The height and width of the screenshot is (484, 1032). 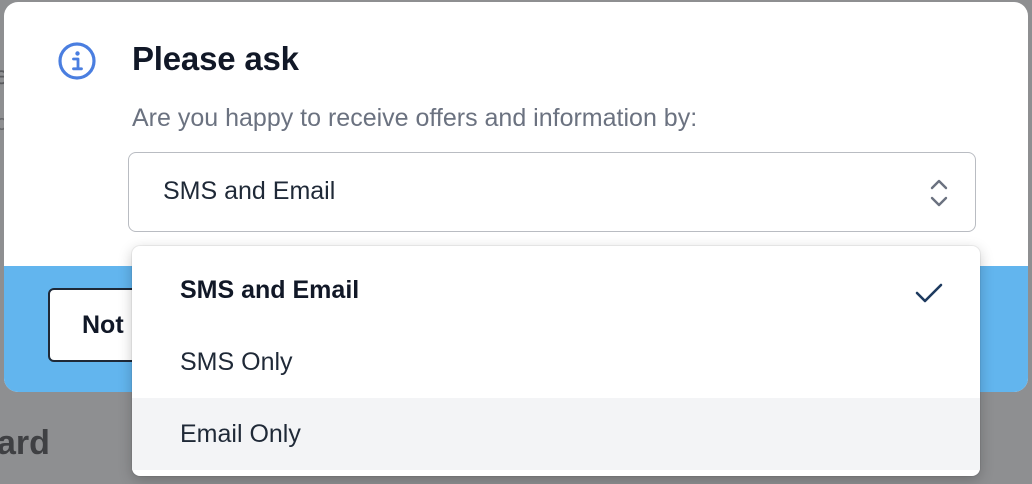 I want to click on option-label: Email Only, so click(x=240, y=433).